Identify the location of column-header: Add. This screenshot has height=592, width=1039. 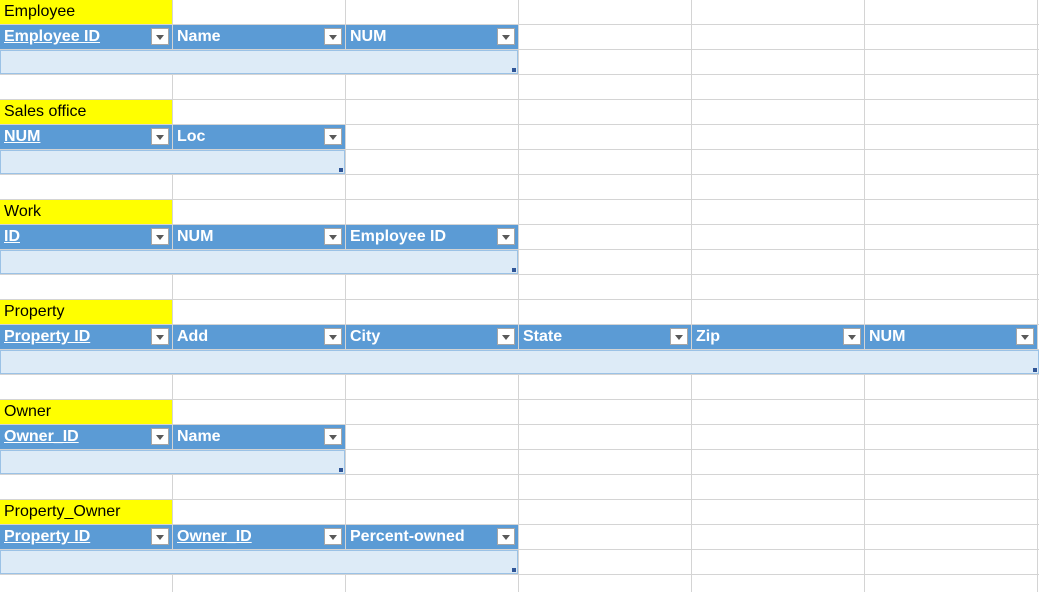
(259, 337).